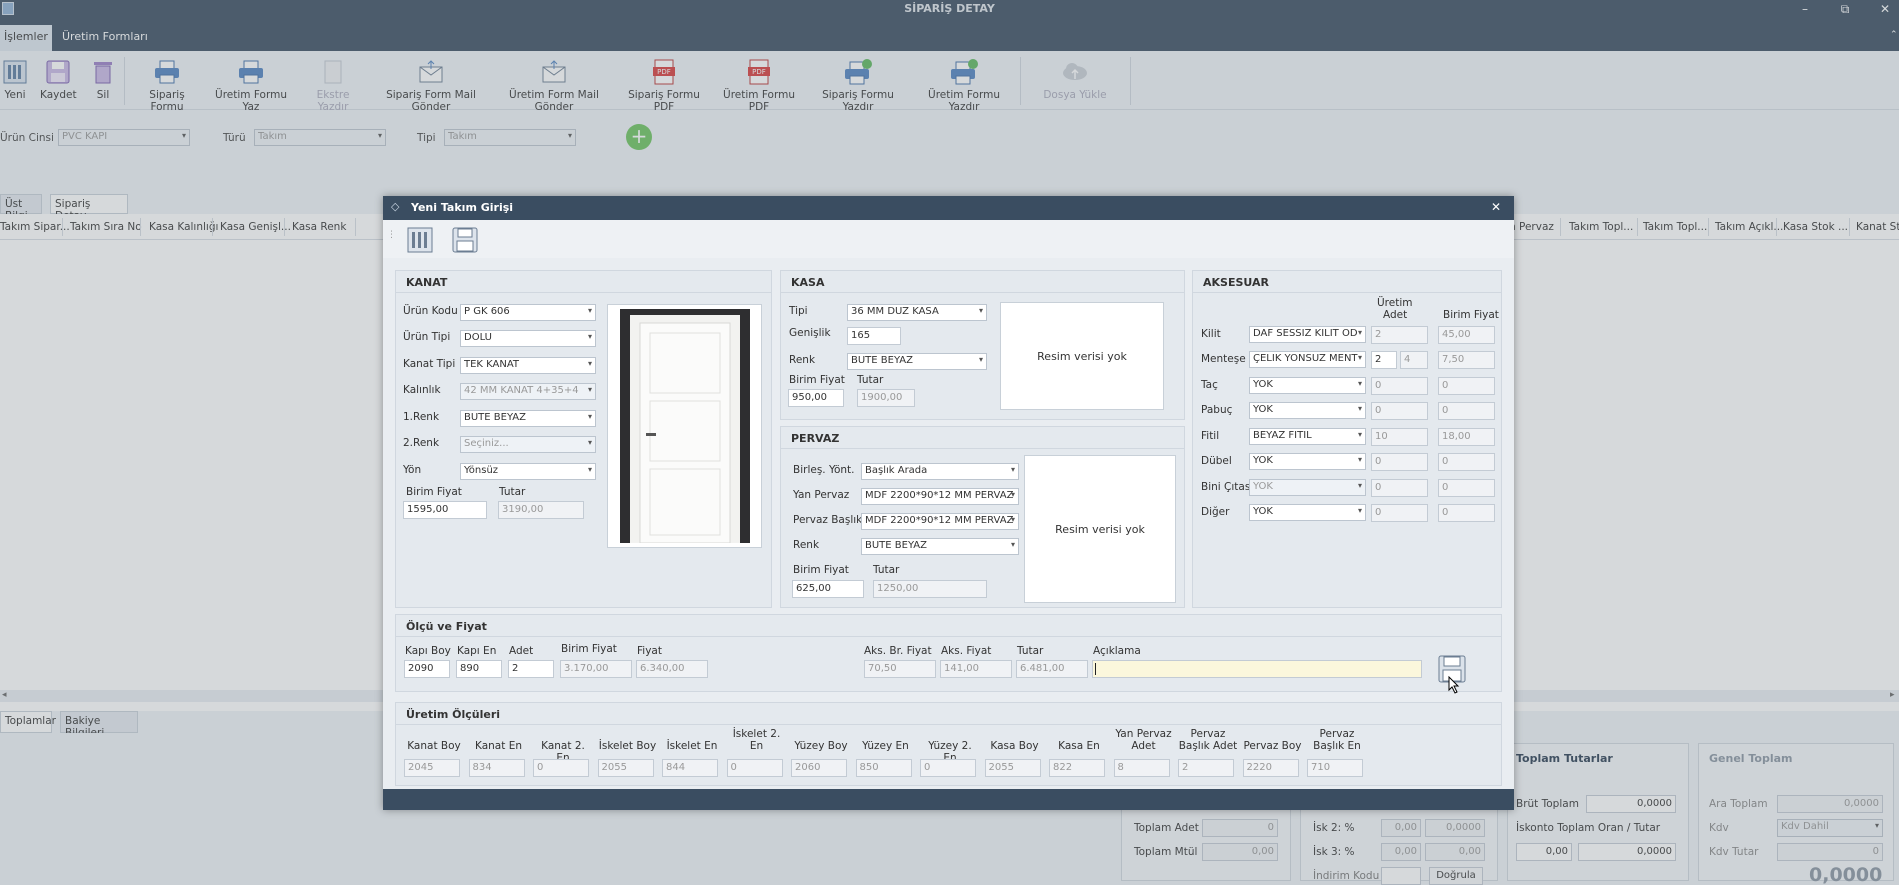  Describe the element at coordinates (528, 471) in the screenshot. I see `yon-select: Yönsüz ▾` at that location.